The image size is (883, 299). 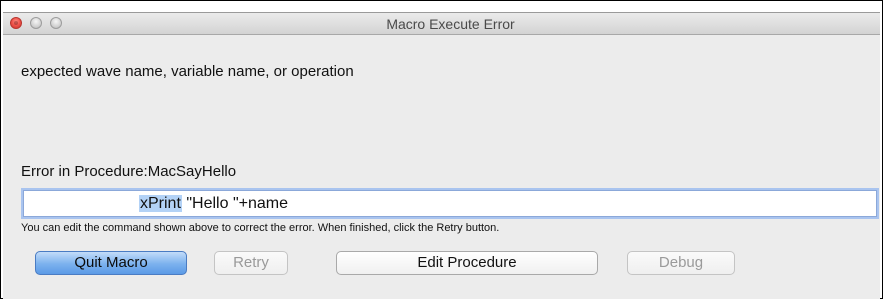 What do you see at coordinates (450, 203) in the screenshot?
I see `command-input: xPrint "Hello "+name` at bounding box center [450, 203].